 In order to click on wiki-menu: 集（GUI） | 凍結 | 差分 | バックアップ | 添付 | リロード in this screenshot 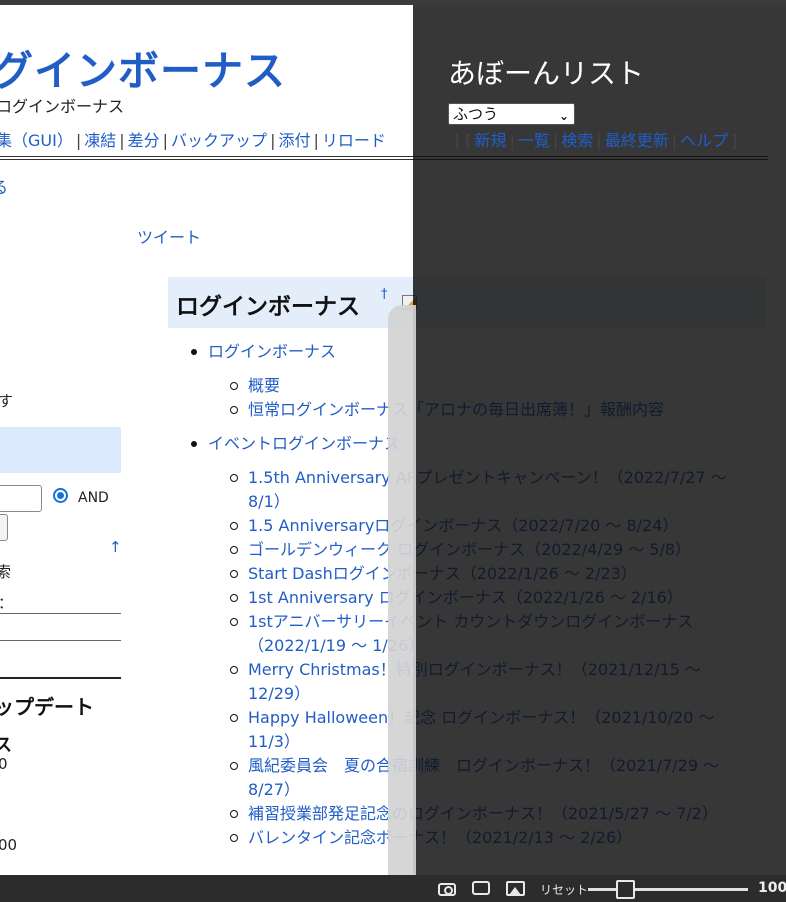, I will do `click(193, 139)`.